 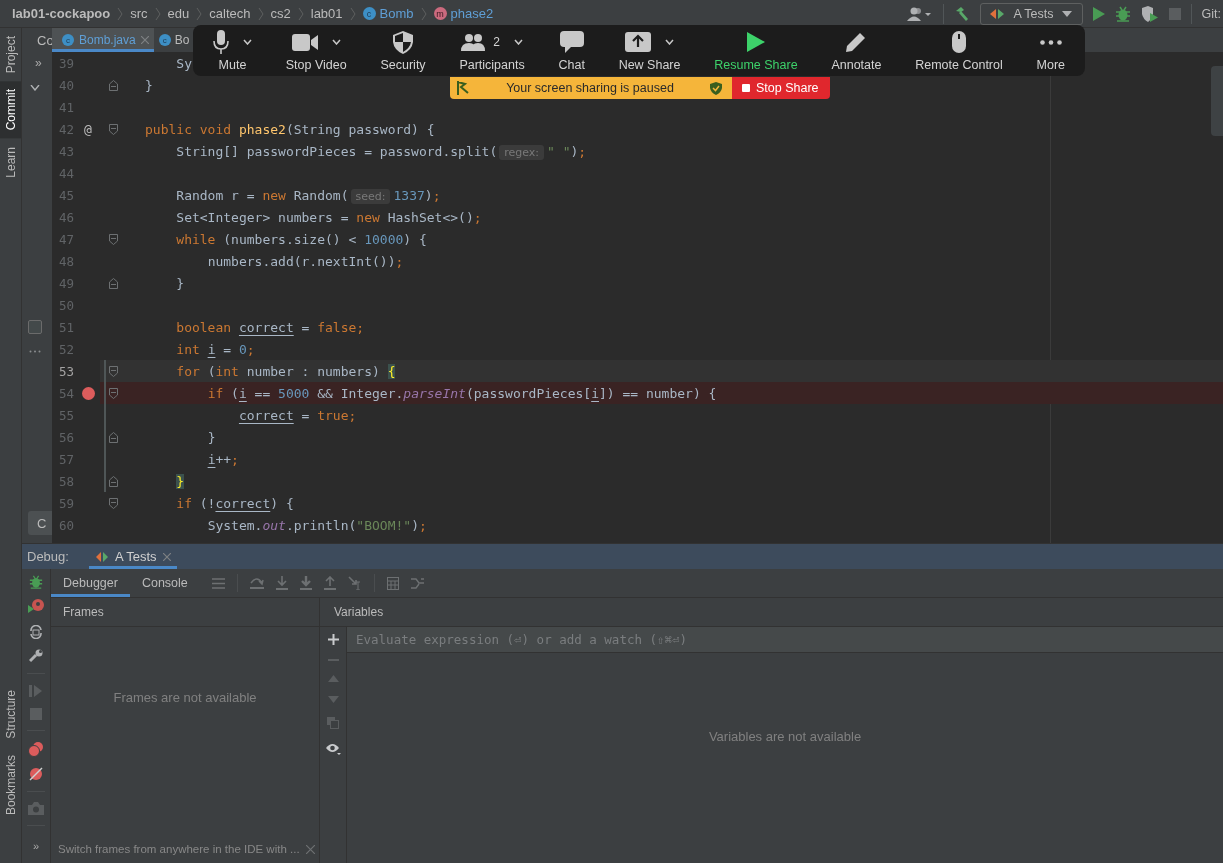 I want to click on mute-breakpoints-icon, so click(x=36, y=774).